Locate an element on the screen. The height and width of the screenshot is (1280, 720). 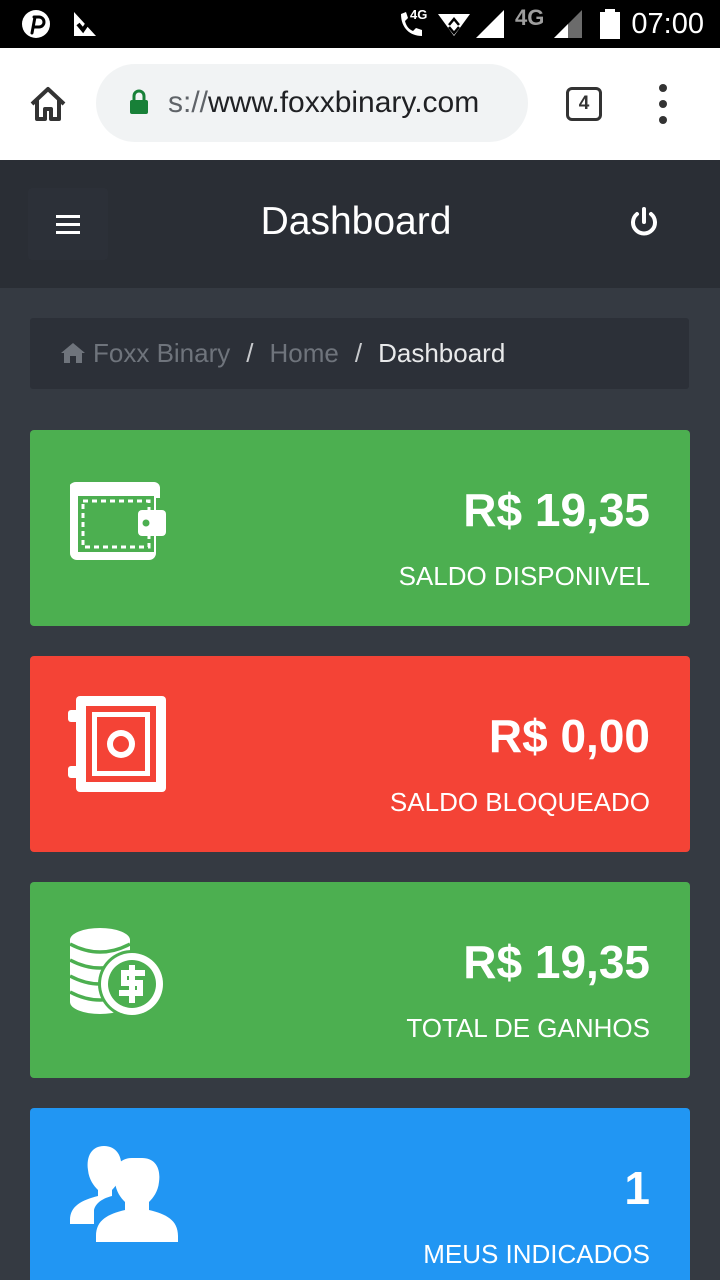
battery-icon is located at coordinates (610, 24).